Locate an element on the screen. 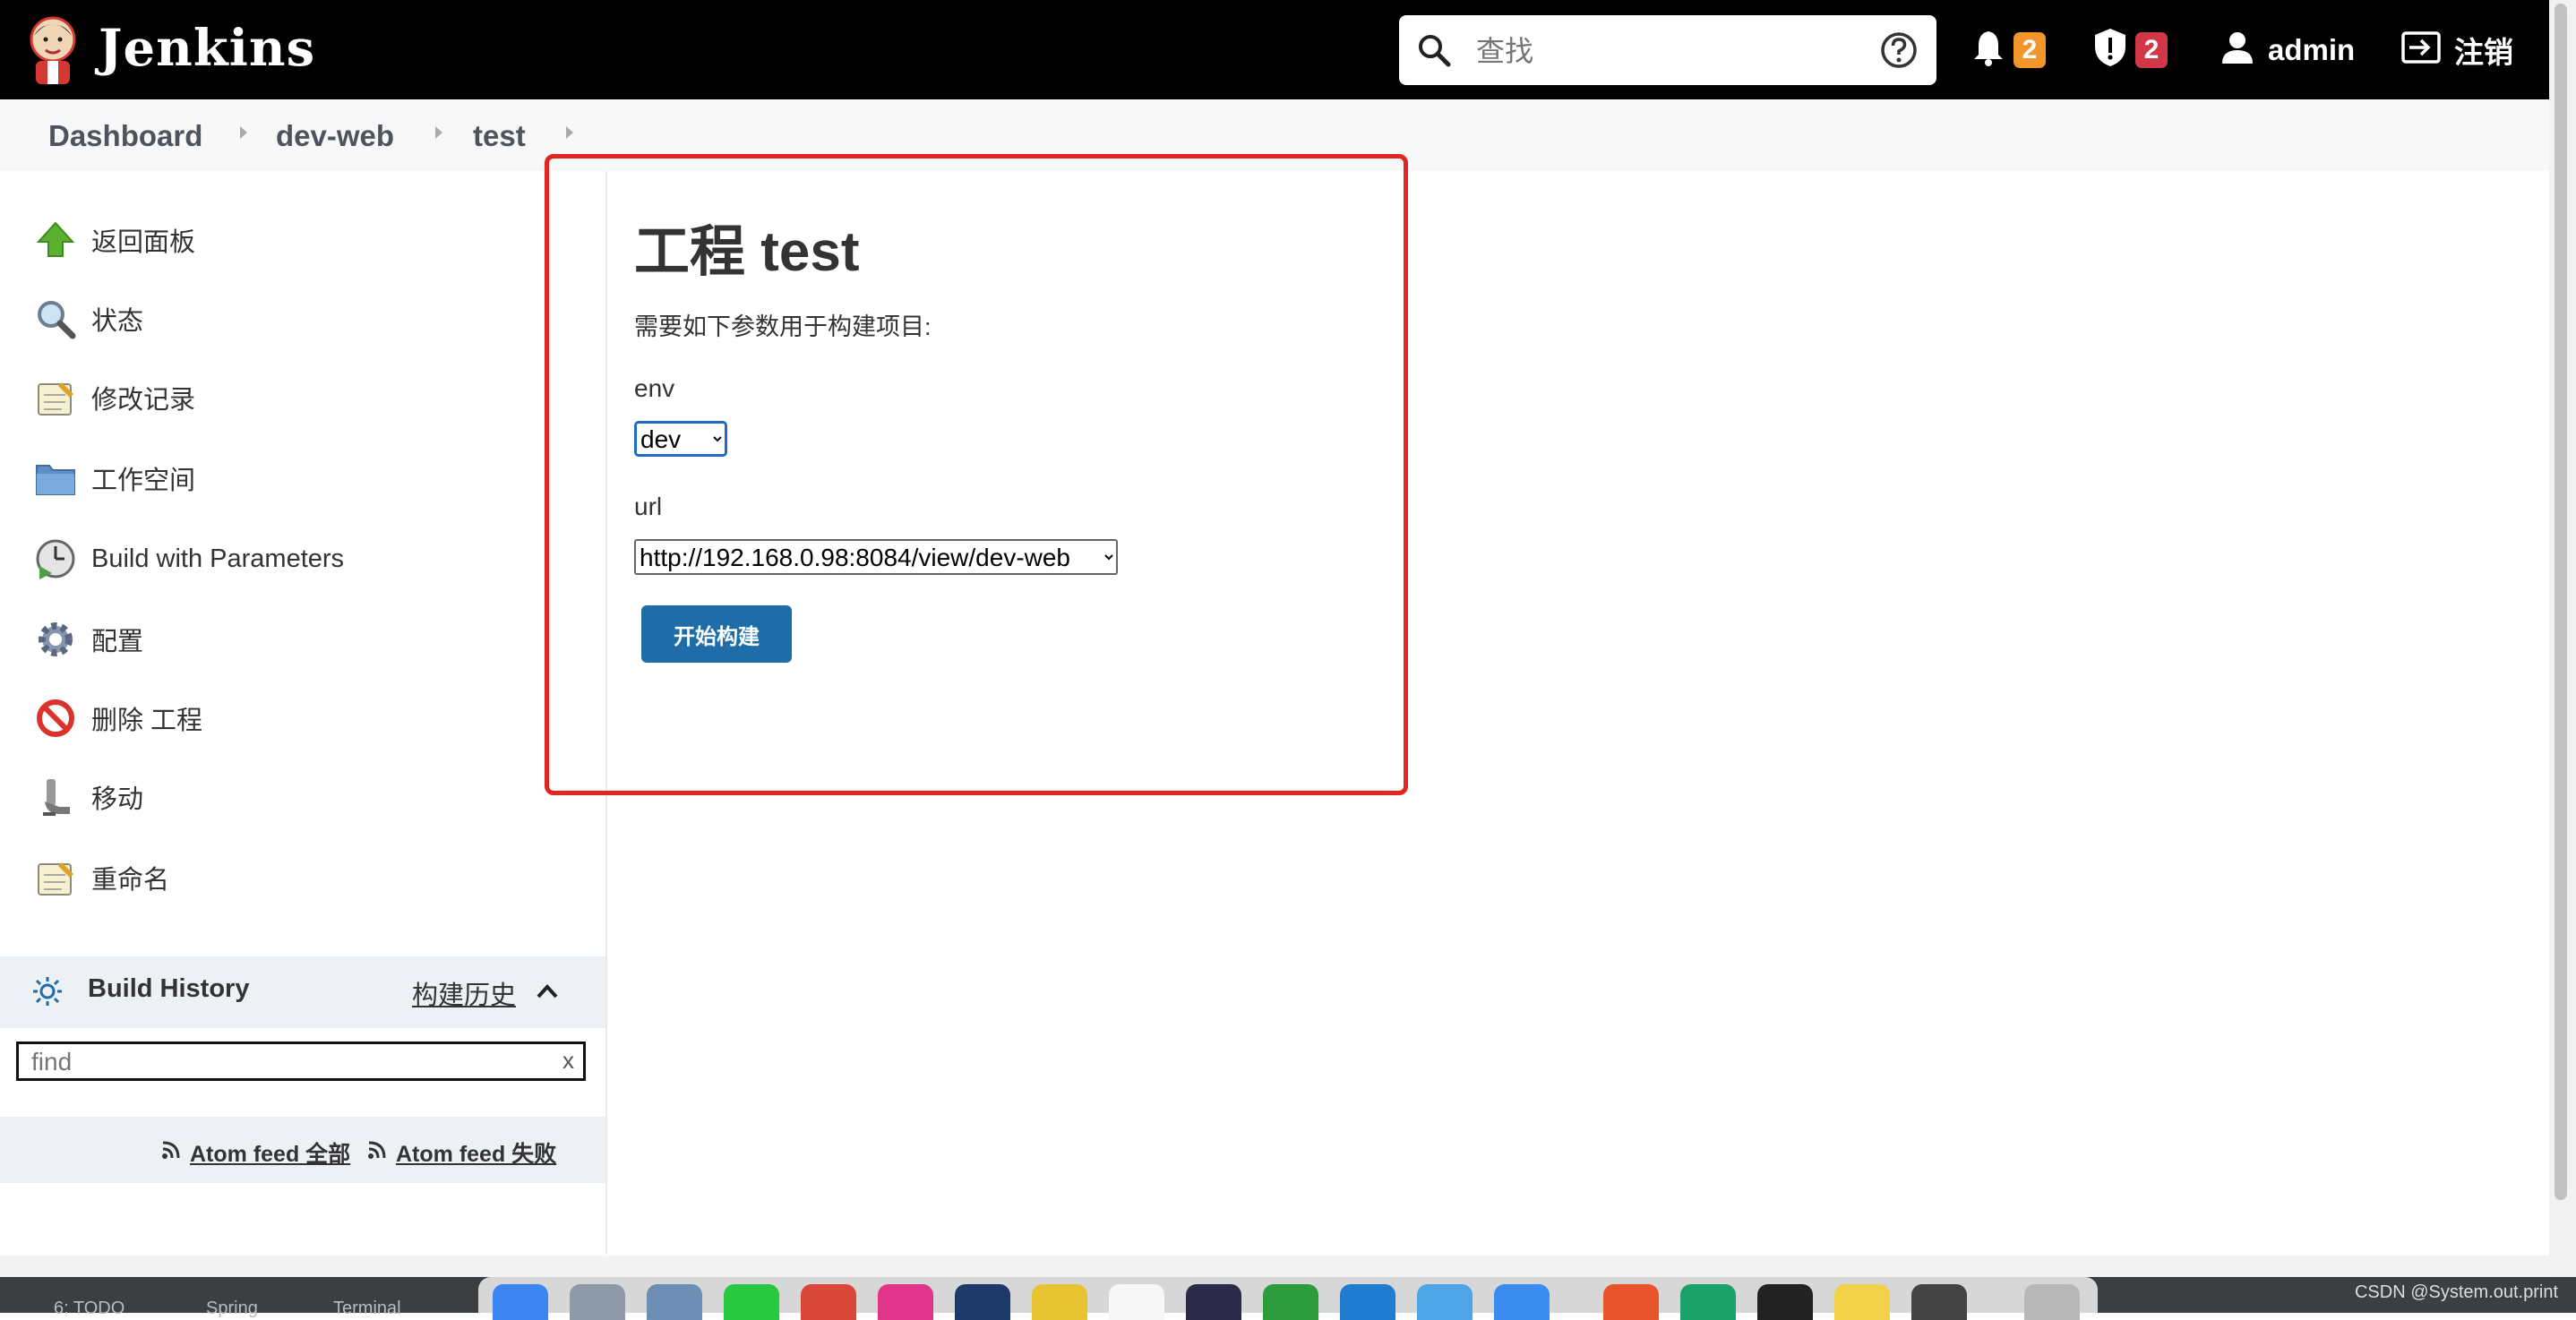 The height and width of the screenshot is (1320, 2576). build-history-find: x is located at coordinates (301, 1061).